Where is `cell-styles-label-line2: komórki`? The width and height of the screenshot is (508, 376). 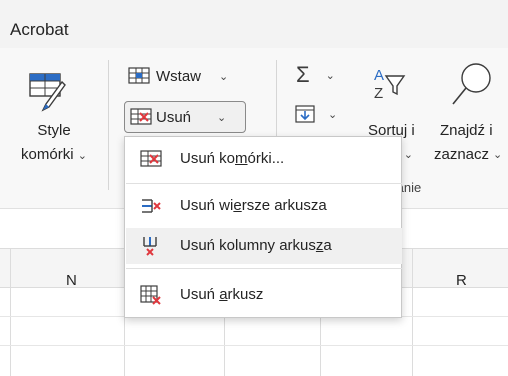 cell-styles-label-line2: komórki is located at coordinates (47, 154).